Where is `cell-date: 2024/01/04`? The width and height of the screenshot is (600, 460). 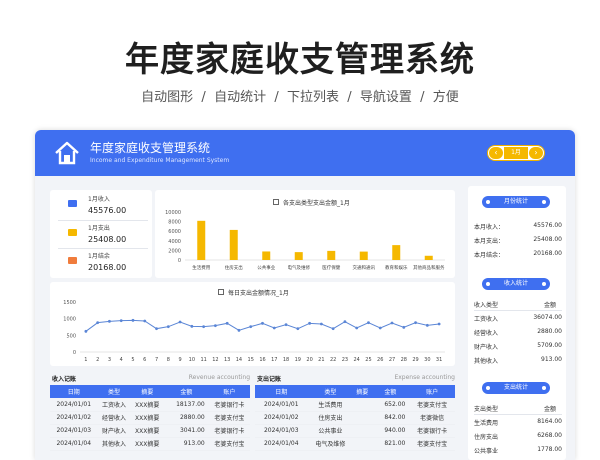 cell-date: 2024/01/04 is located at coordinates (74, 444).